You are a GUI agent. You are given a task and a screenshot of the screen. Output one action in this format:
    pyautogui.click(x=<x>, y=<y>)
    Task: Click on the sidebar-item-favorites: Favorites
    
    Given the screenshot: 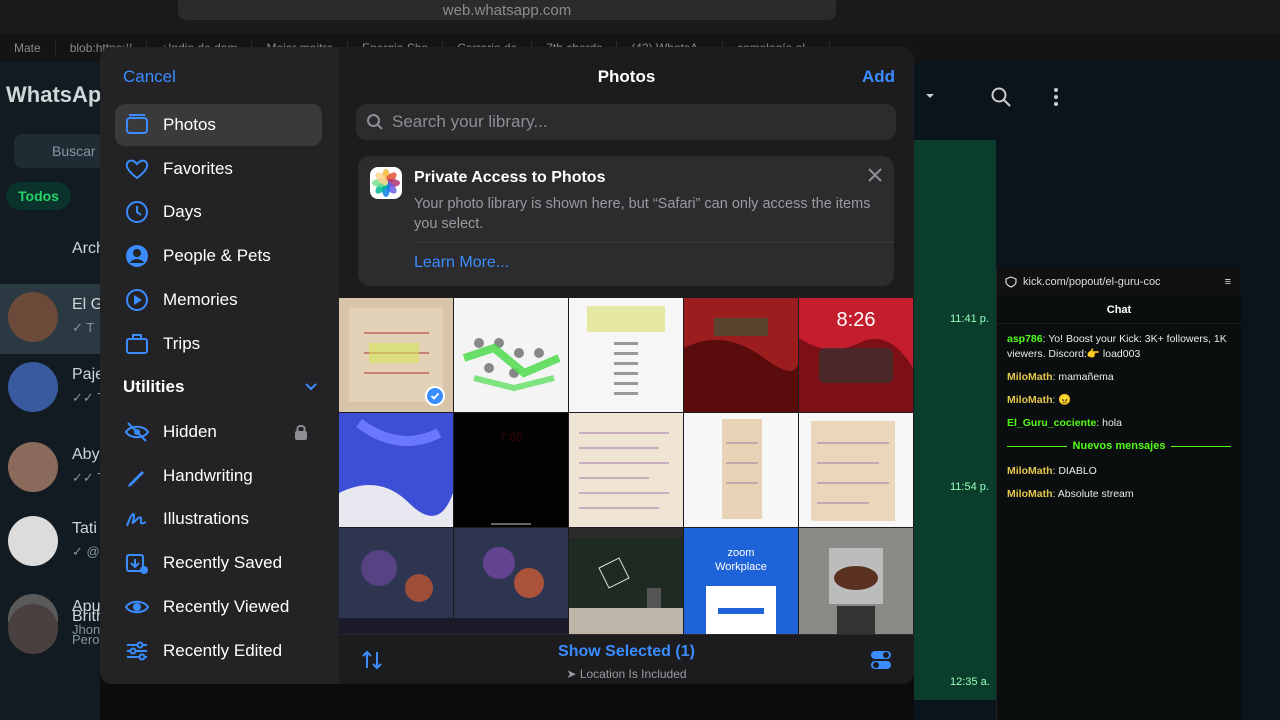 What is the action you would take?
    pyautogui.click(x=218, y=169)
    